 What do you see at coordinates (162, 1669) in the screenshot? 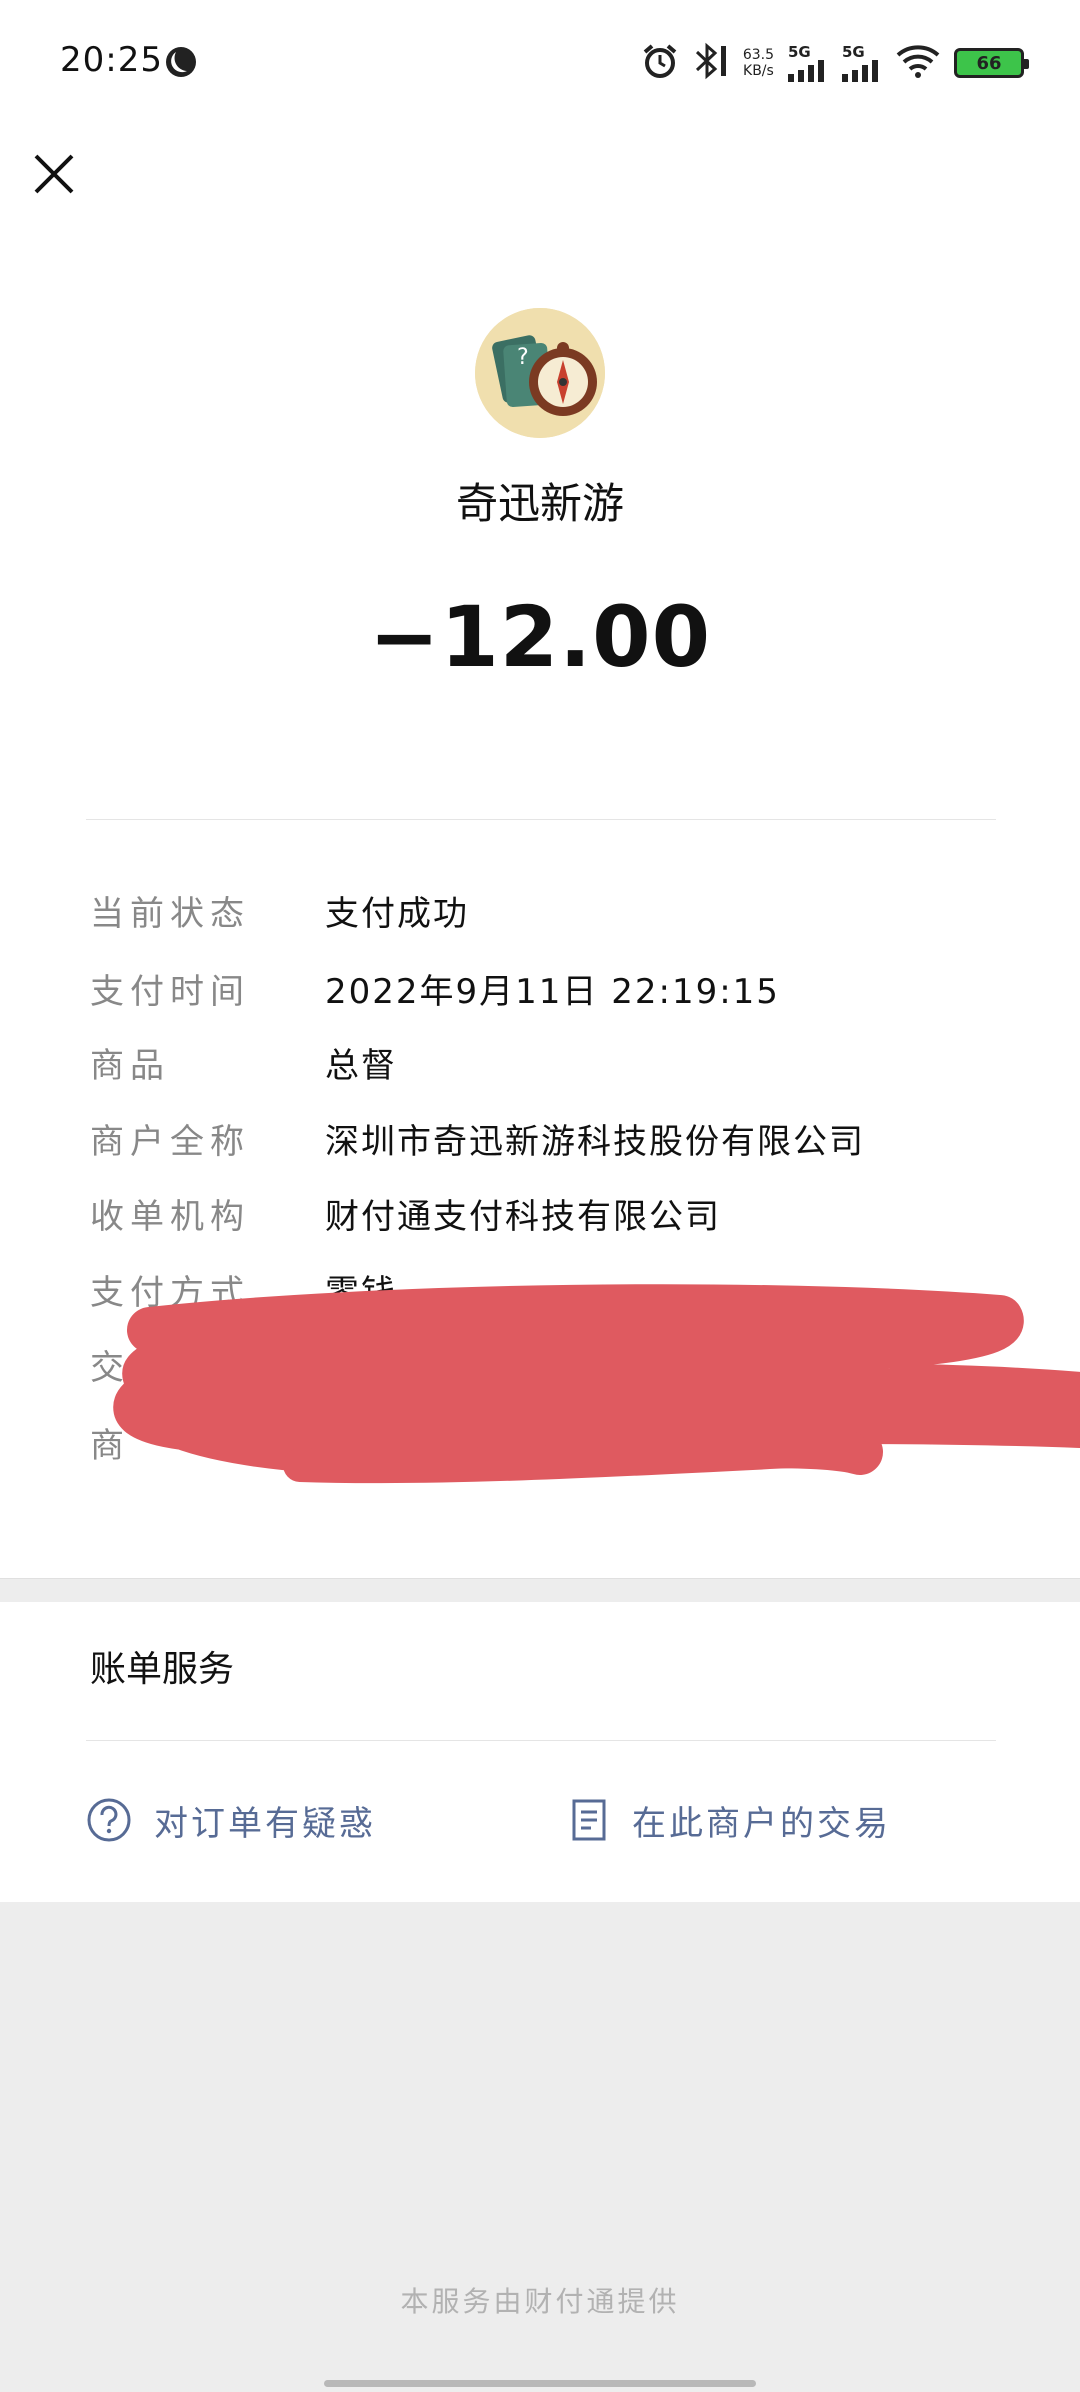
I see `bill-service-title: 账单服务` at bounding box center [162, 1669].